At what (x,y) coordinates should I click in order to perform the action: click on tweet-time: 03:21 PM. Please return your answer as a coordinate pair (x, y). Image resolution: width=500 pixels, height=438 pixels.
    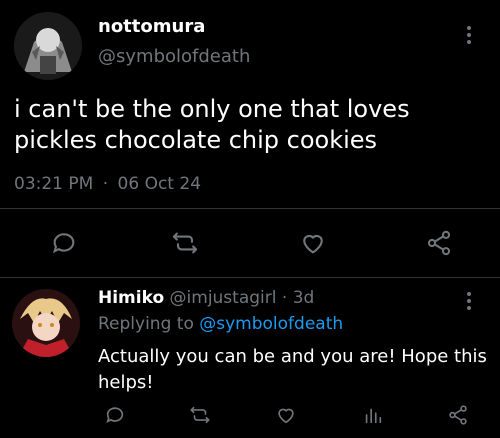
    Looking at the image, I should click on (54, 184).